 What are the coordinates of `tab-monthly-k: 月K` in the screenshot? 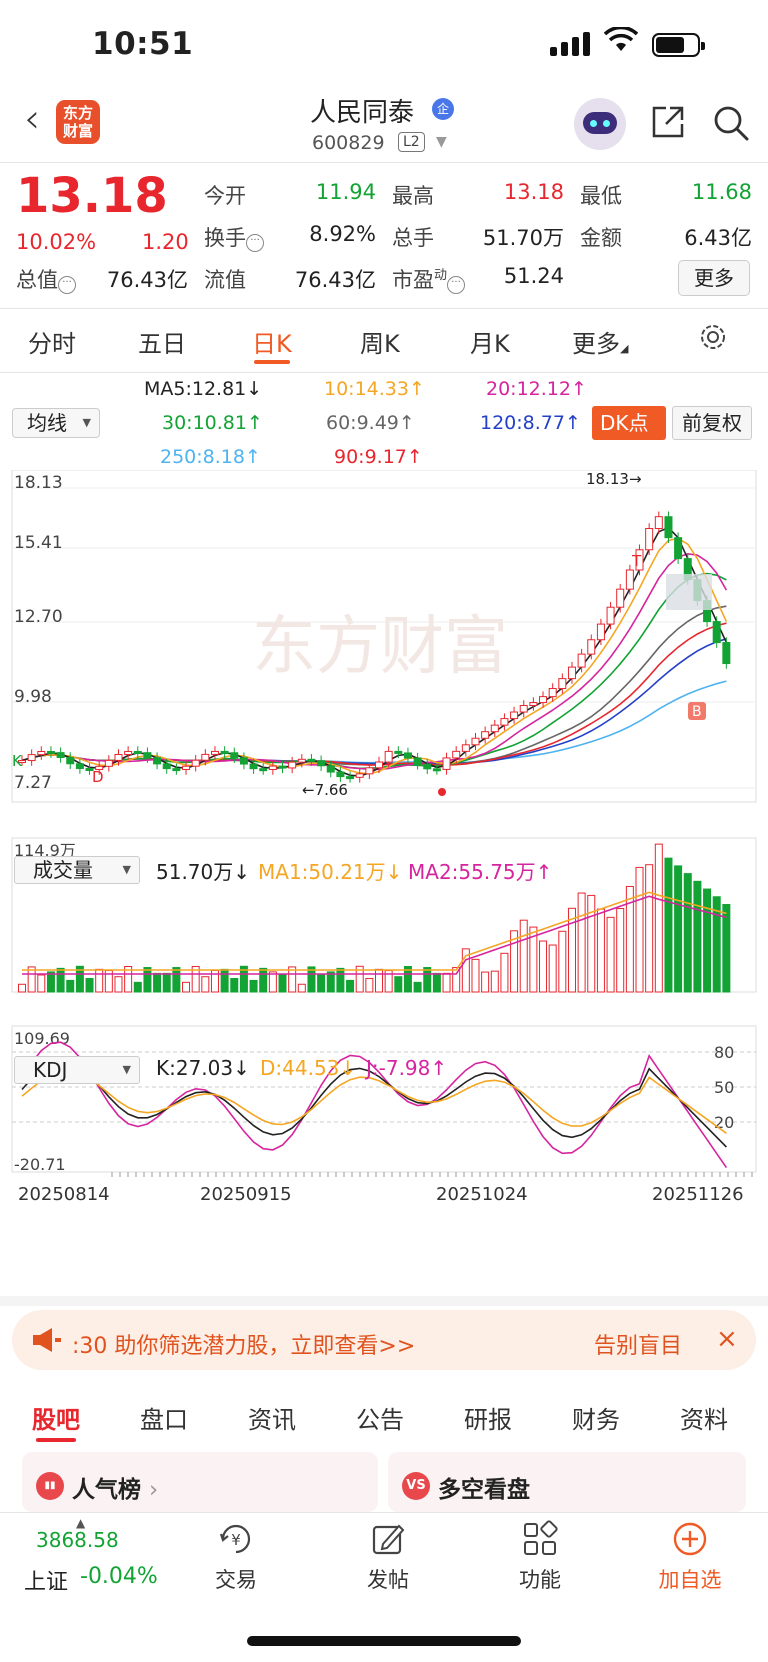 It's located at (490, 341).